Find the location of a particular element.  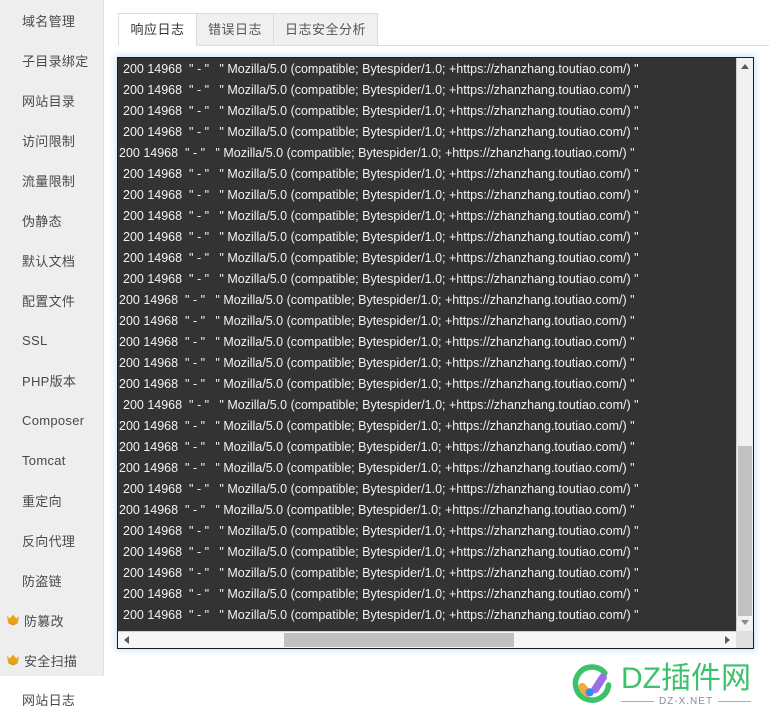

sidebar-item-15: 防盗链 is located at coordinates (51, 580).